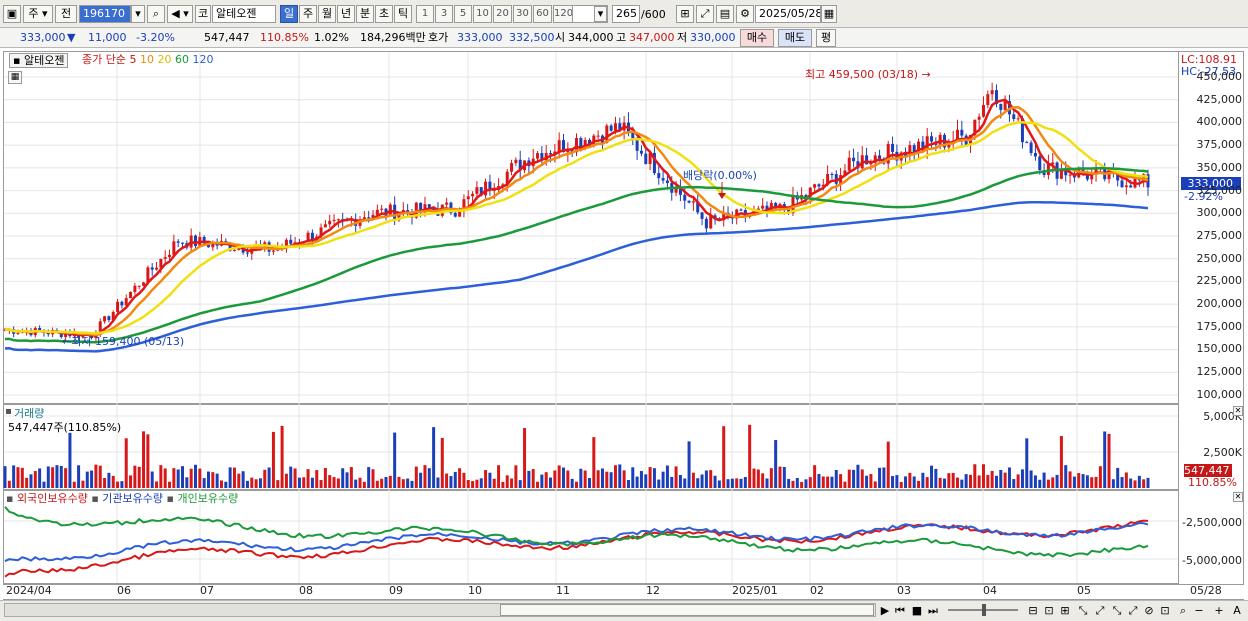 The height and width of the screenshot is (621, 1248). What do you see at coordinates (933, 611) in the screenshot?
I see `last-page-icon: ⏭` at bounding box center [933, 611].